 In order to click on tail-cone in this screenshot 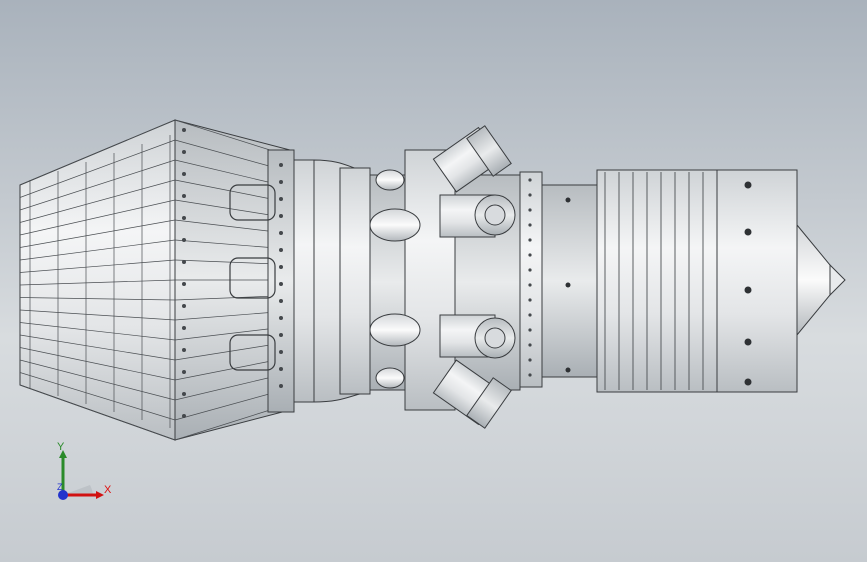, I will do `click(813, 280)`.